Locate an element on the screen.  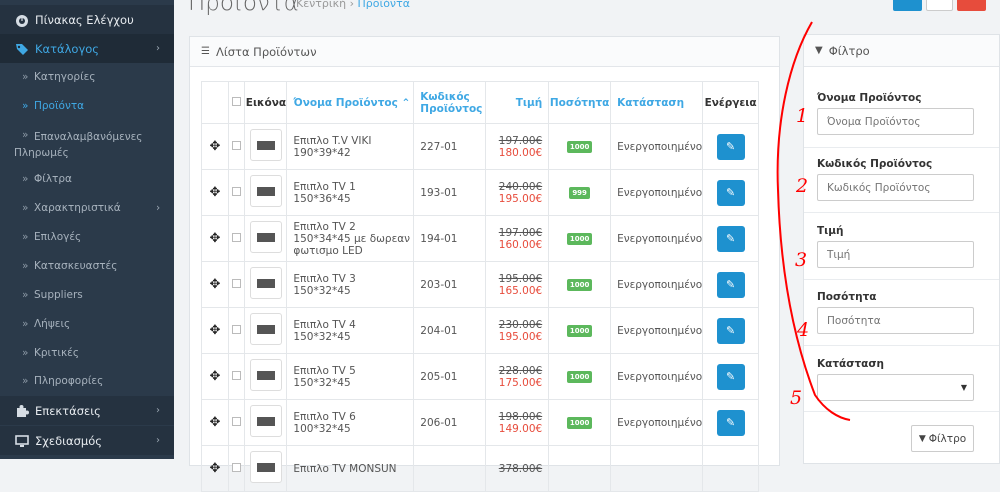
qty-cell is located at coordinates (580, 468).